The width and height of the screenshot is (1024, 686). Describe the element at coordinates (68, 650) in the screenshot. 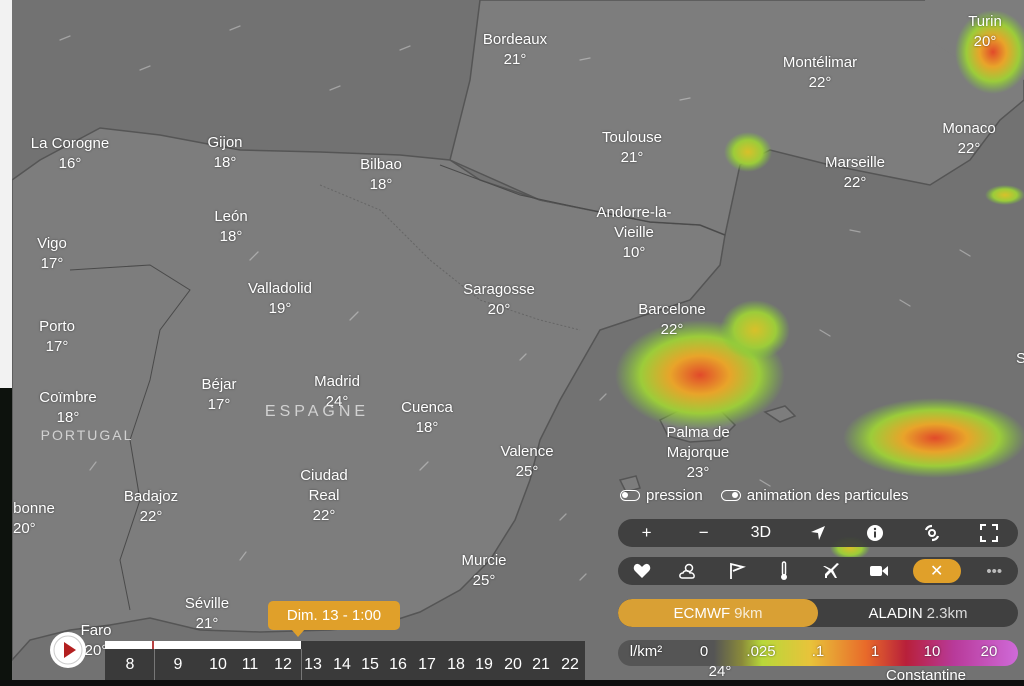

I see `play-button` at that location.